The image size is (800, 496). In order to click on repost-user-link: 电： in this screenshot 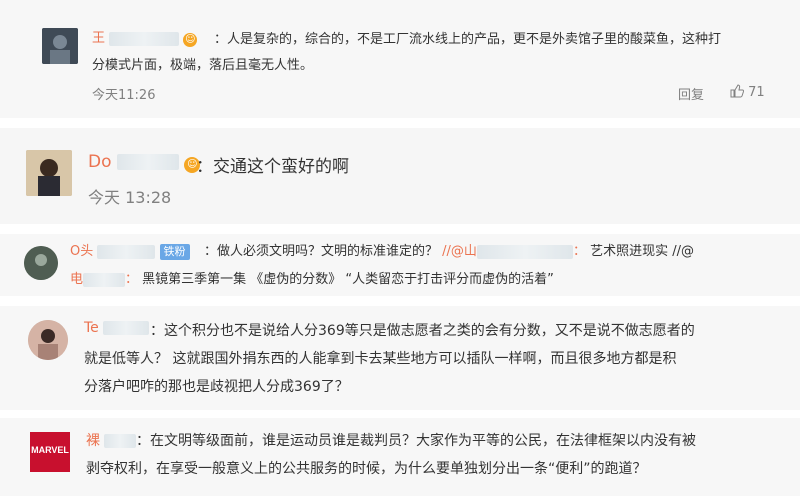, I will do `click(104, 279)`.